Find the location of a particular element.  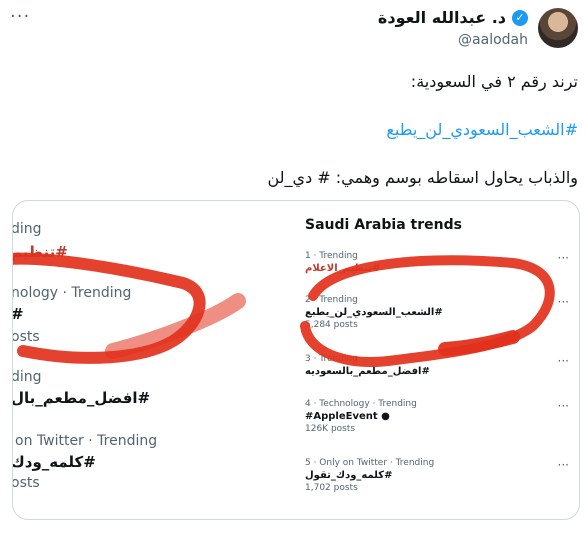

author-row: د. عبدالله العودة ✓ is located at coordinates (453, 17).